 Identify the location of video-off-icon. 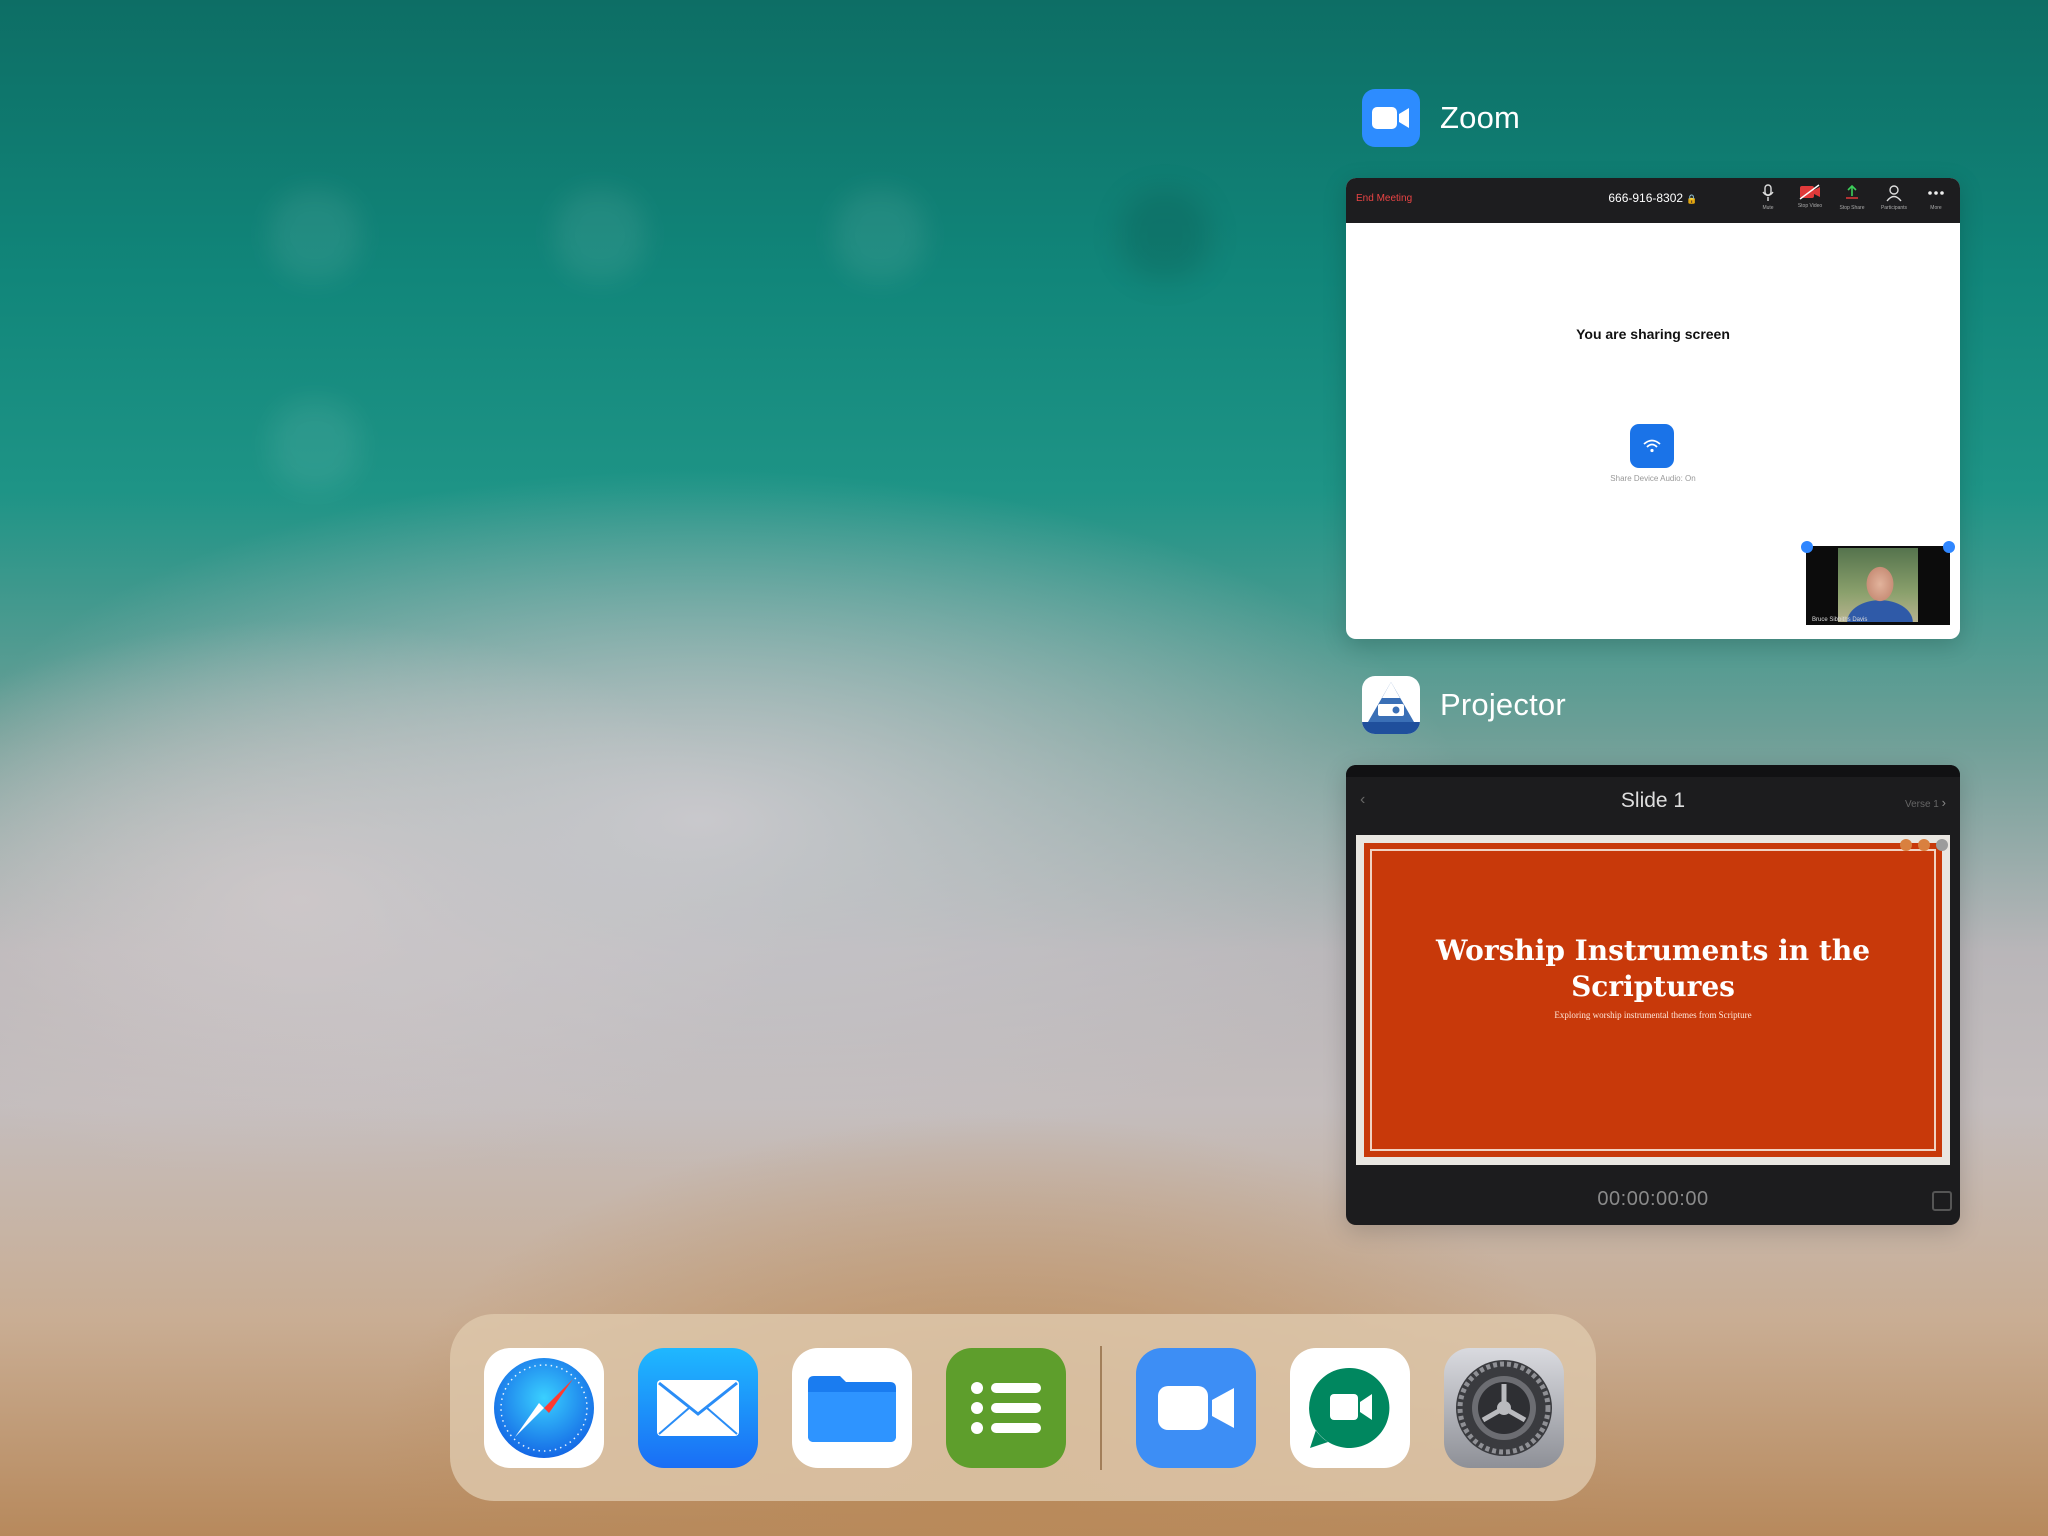
(1809, 192).